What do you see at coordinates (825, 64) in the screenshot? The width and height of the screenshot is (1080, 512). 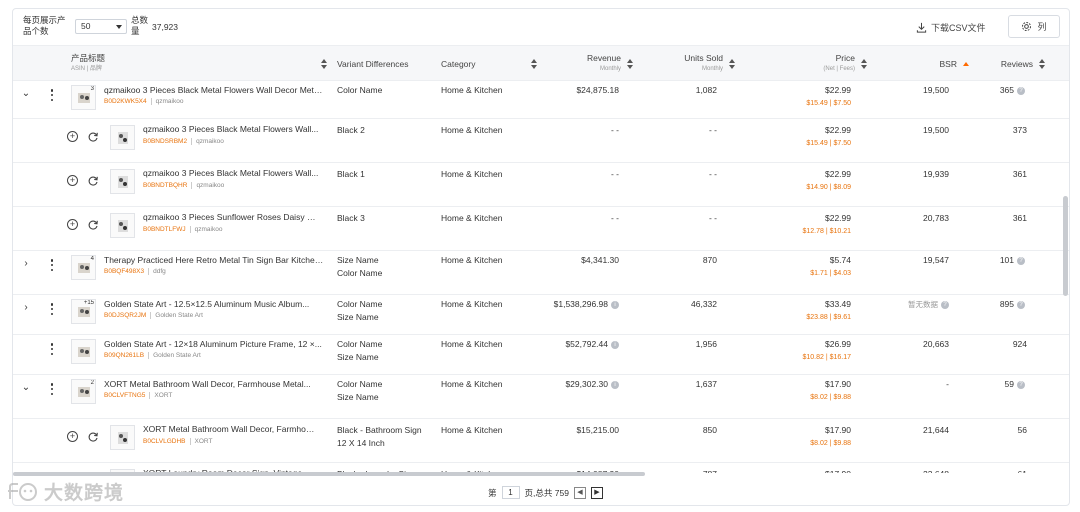 I see `column-price: Price (Net | Fees)` at bounding box center [825, 64].